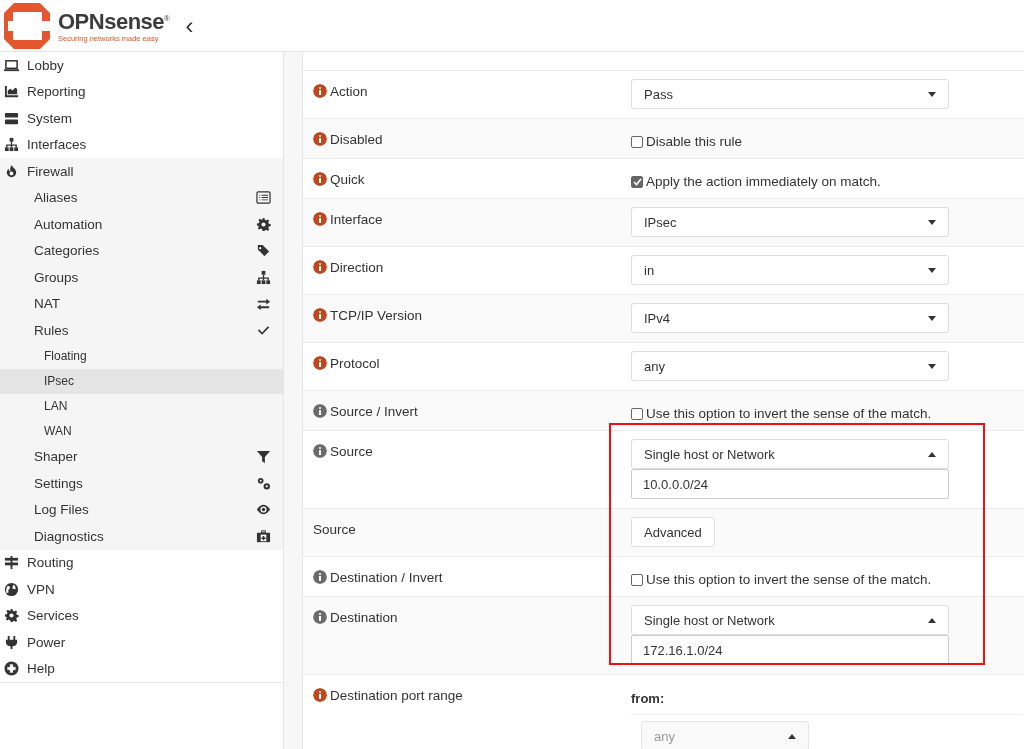 Image resolution: width=1024 pixels, height=749 pixels. What do you see at coordinates (356, 219) in the screenshot?
I see `field-label: Interface` at bounding box center [356, 219].